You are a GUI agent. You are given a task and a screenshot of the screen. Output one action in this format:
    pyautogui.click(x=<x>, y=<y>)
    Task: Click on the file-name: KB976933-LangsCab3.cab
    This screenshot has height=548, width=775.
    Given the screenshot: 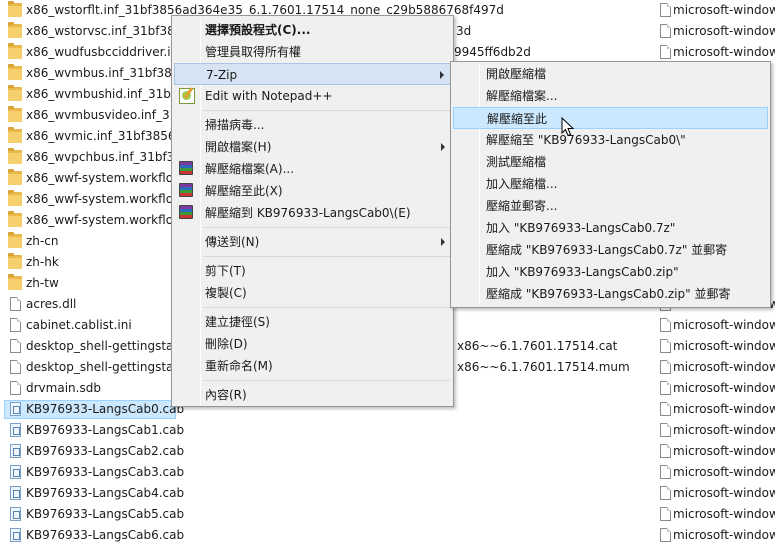 What is the action you would take?
    pyautogui.click(x=105, y=472)
    